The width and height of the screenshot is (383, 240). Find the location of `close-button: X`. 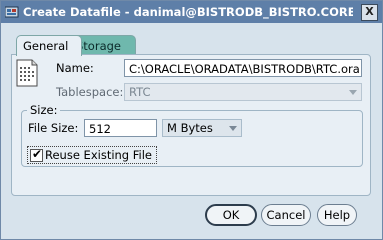

close-button: X is located at coordinates (369, 12).